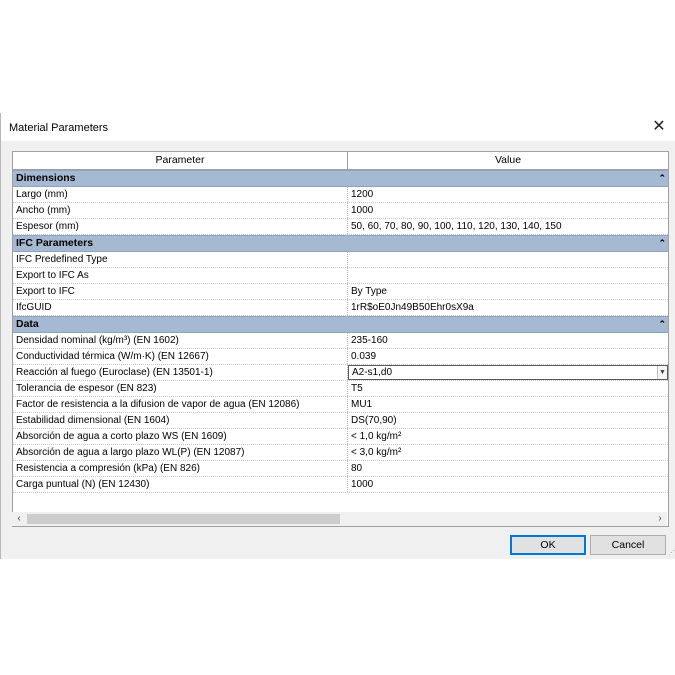 The width and height of the screenshot is (675, 675). Describe the element at coordinates (508, 372) in the screenshot. I see `value-dropdown: A2-s1,d0 ▼` at that location.